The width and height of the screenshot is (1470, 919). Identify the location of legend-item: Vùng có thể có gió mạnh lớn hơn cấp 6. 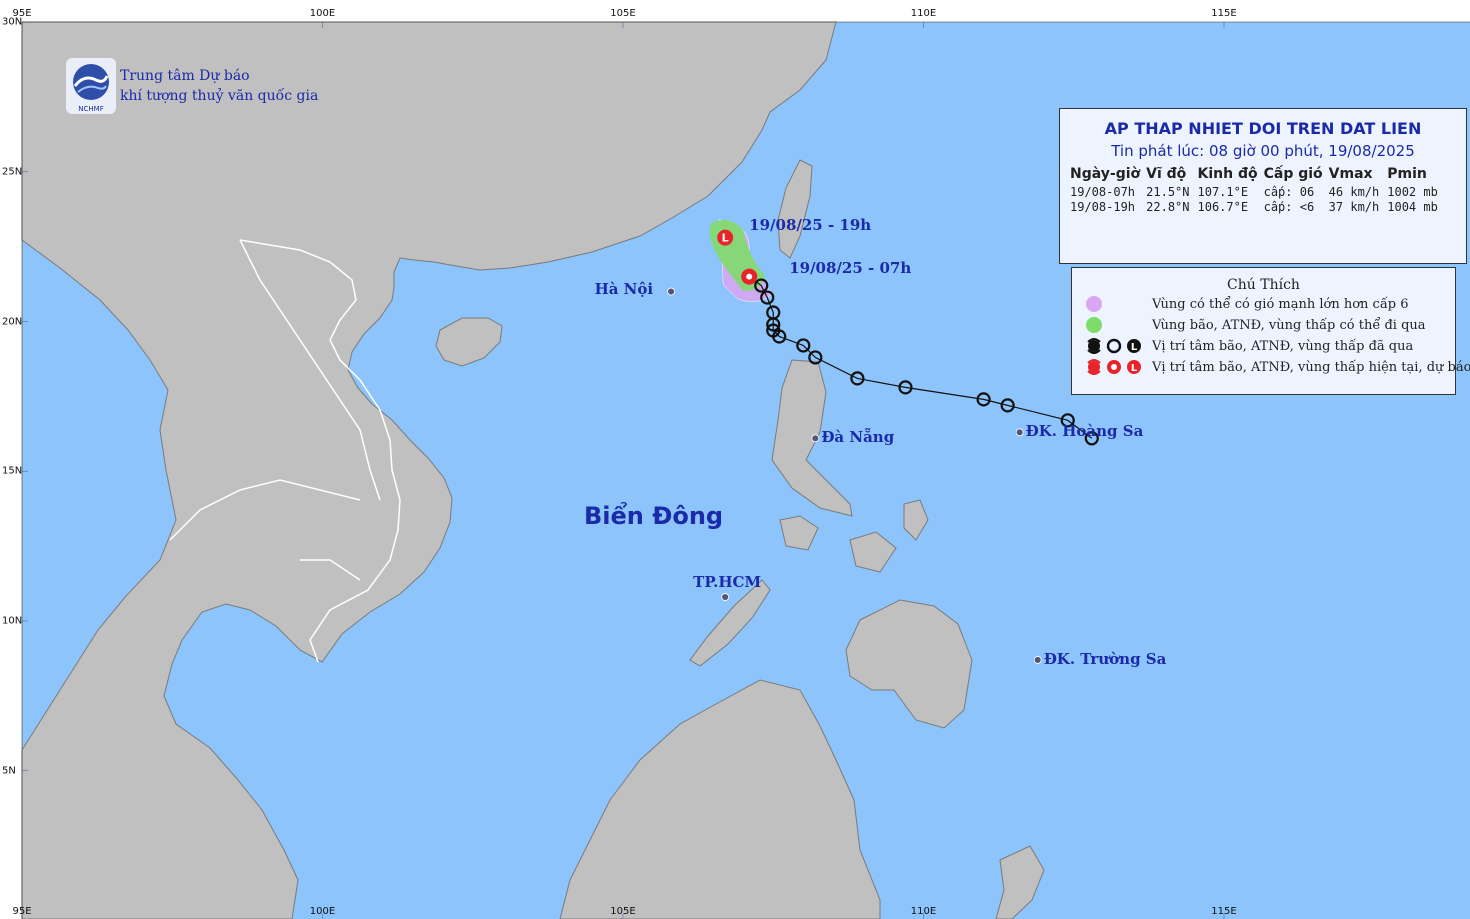
(1263, 304).